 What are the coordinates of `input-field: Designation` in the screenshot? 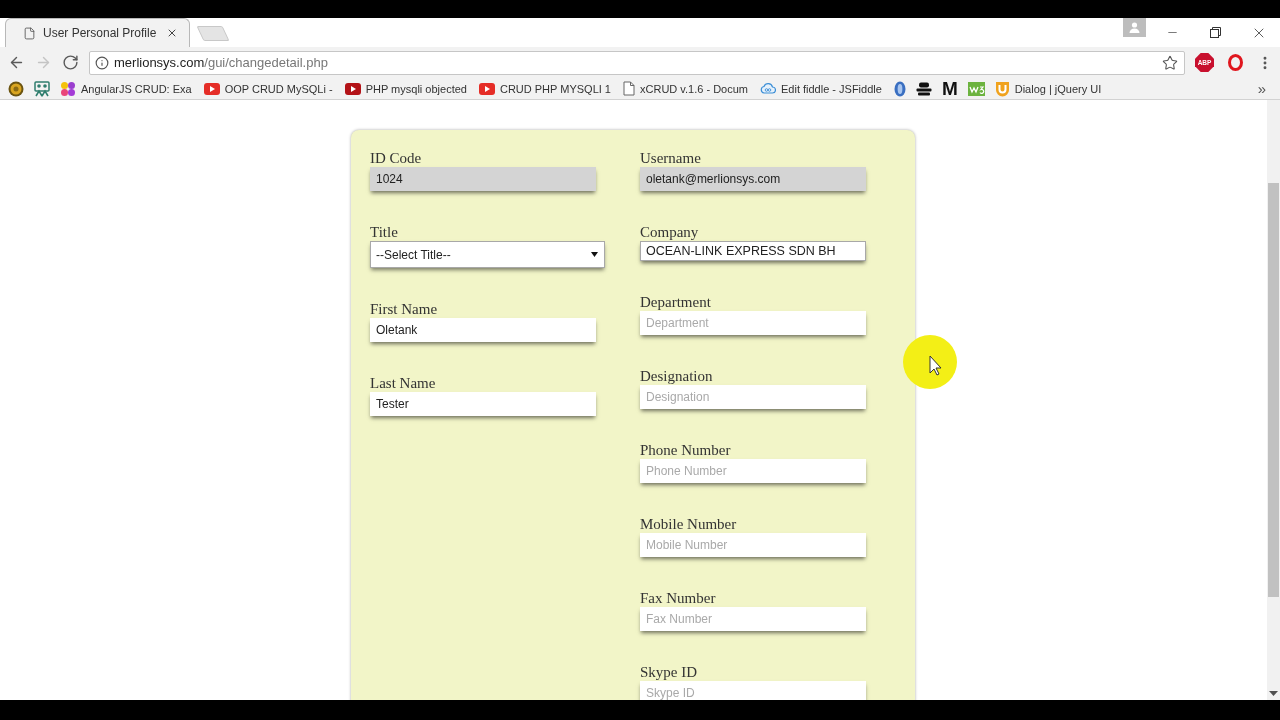 It's located at (753, 397).